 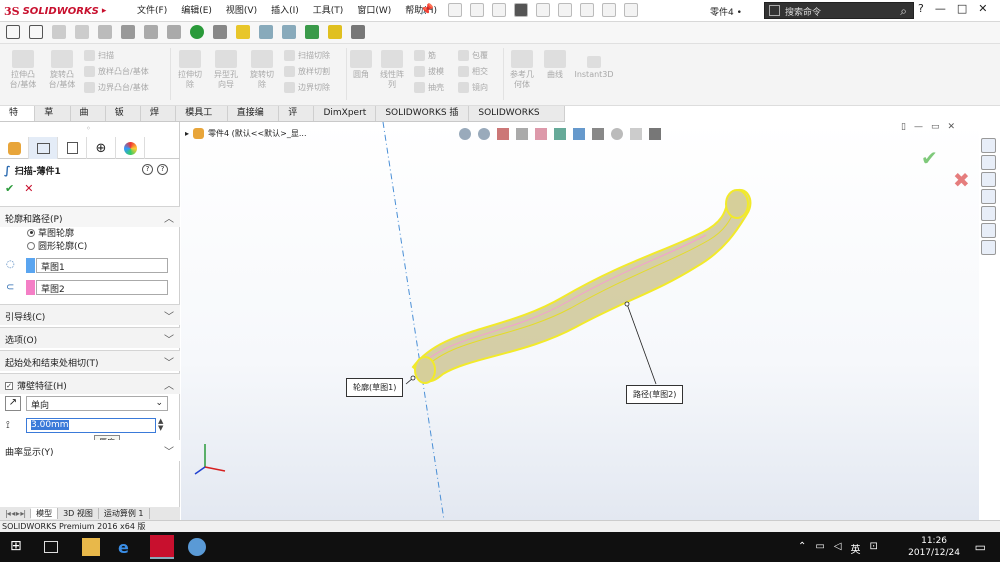 I want to click on reference-geometry-button: 参考几 何体, so click(x=522, y=70).